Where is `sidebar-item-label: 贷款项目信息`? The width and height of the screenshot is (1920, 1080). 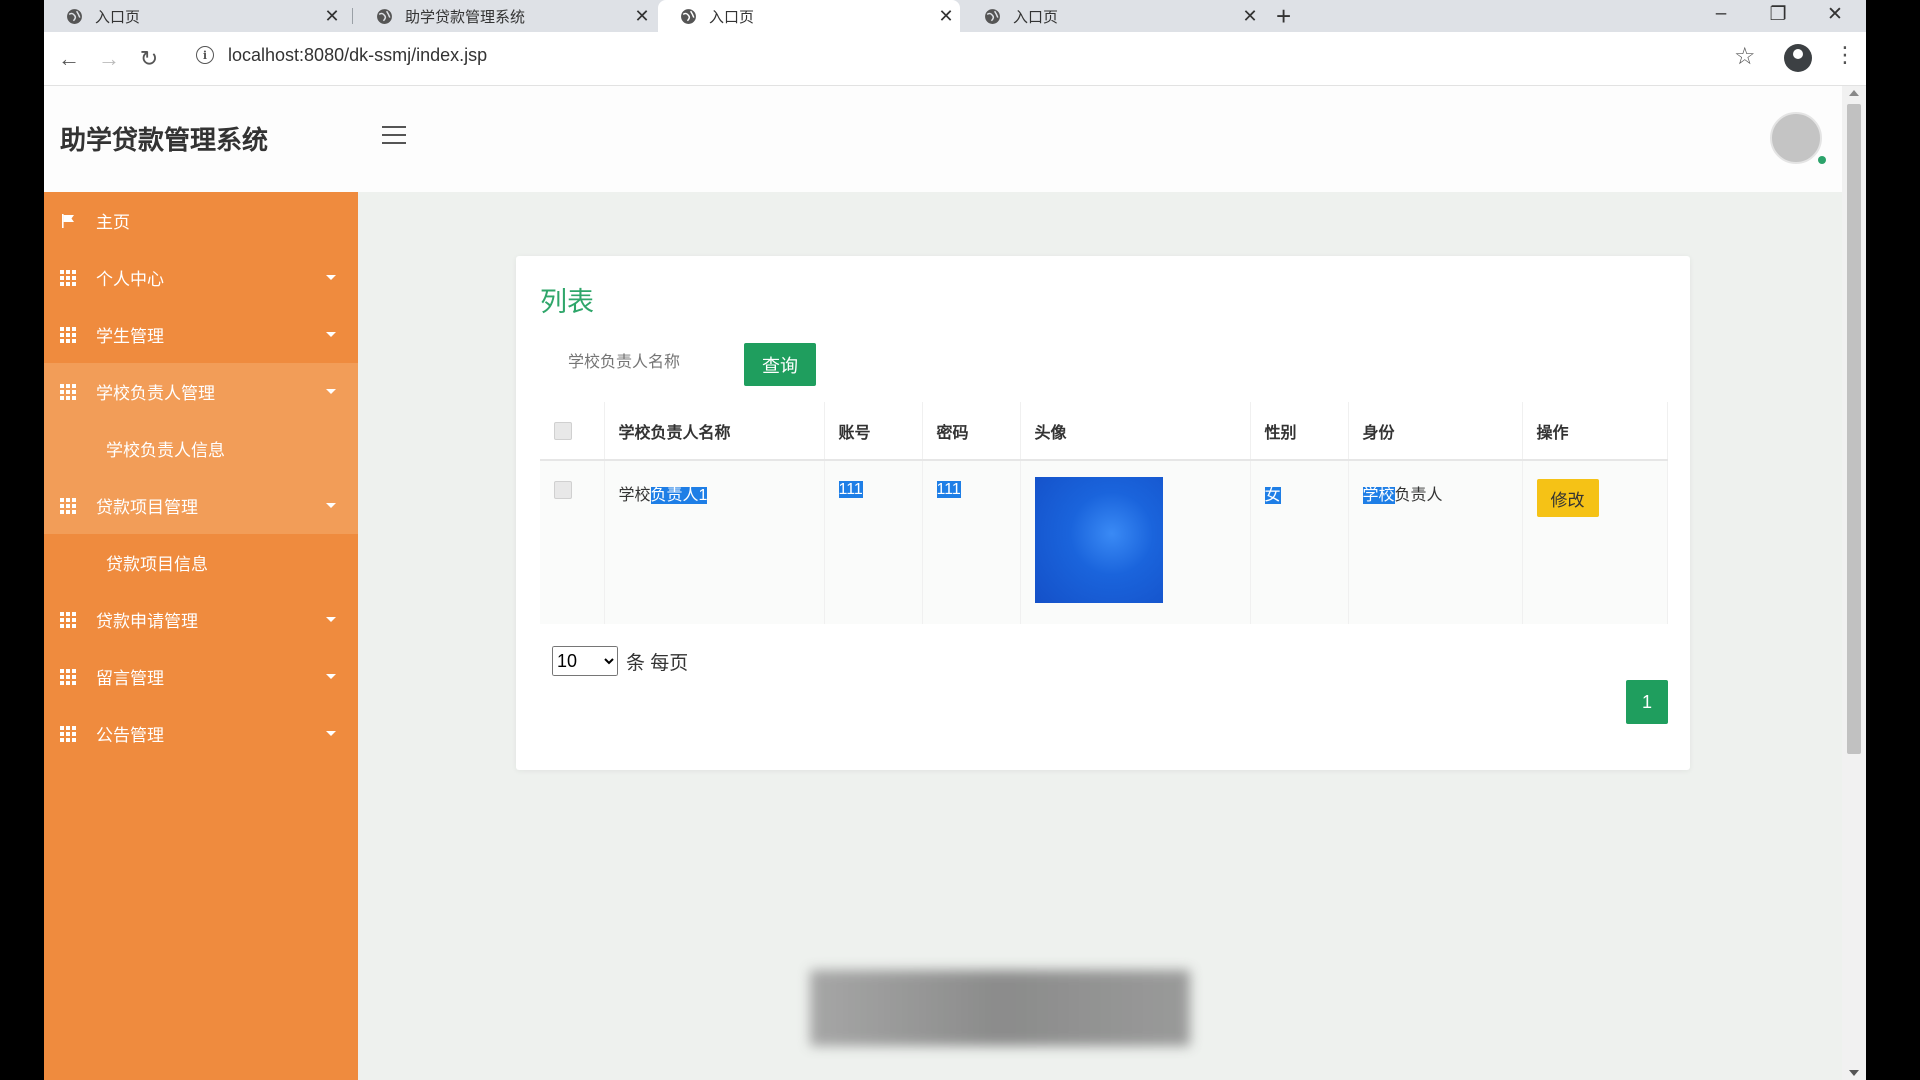 sidebar-item-label: 贷款项目信息 is located at coordinates (157, 564).